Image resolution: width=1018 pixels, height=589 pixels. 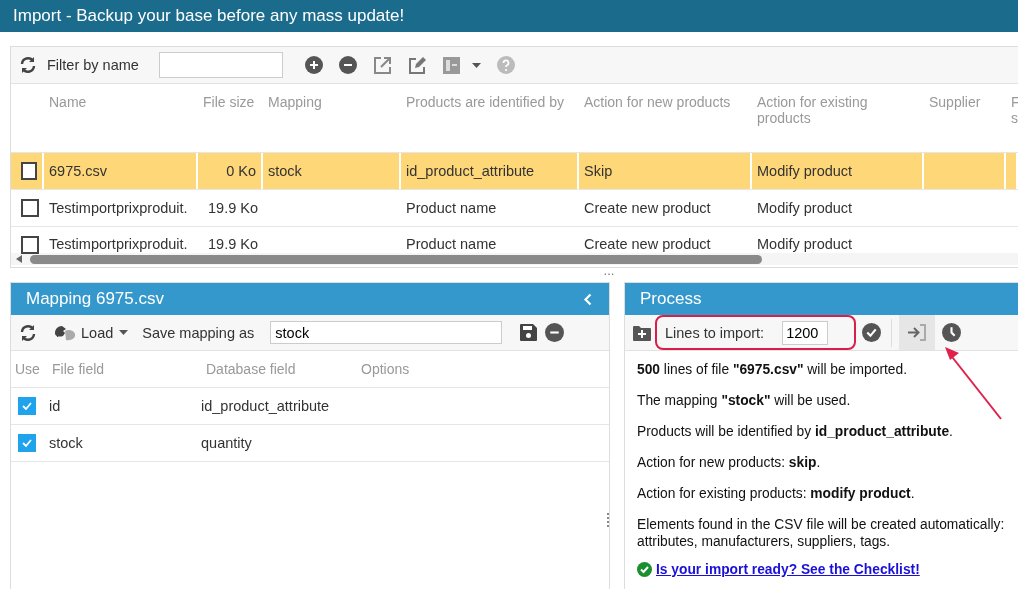 I want to click on panel-title: Mapping 6975.csv, so click(x=95, y=299).